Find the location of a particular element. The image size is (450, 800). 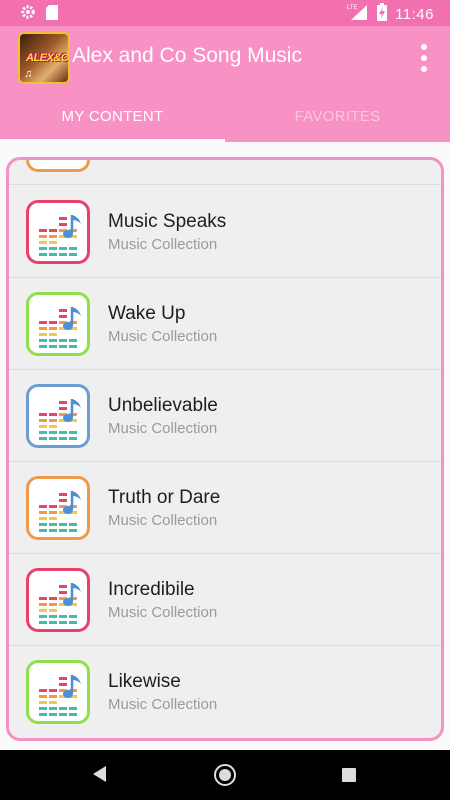

music-note-icon: ♫ is located at coordinates (28, 74).